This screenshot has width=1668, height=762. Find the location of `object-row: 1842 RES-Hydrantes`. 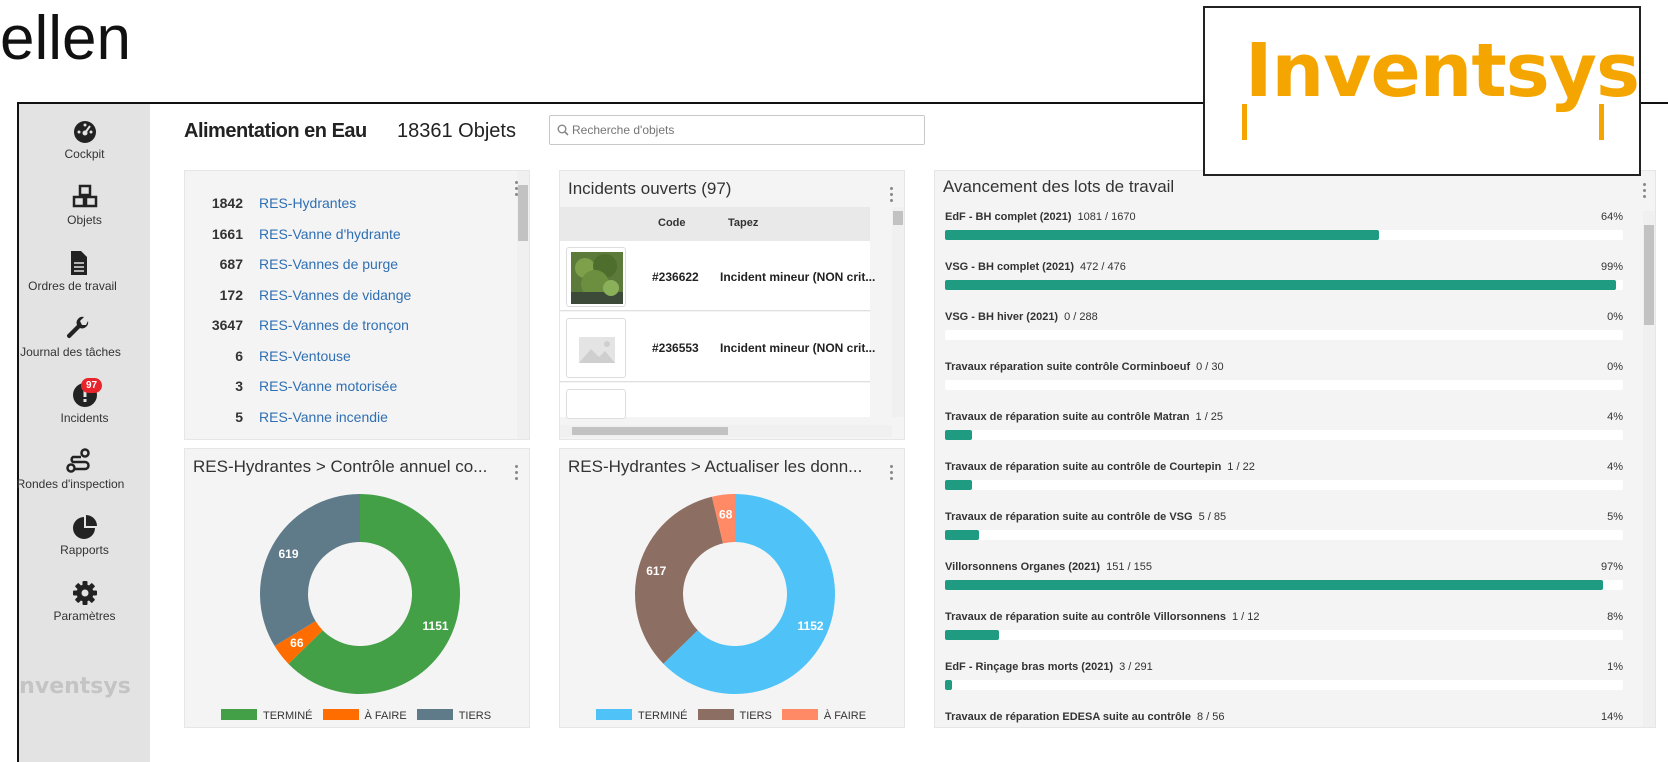

object-row: 1842 RES-Hydrantes is located at coordinates (345, 209).